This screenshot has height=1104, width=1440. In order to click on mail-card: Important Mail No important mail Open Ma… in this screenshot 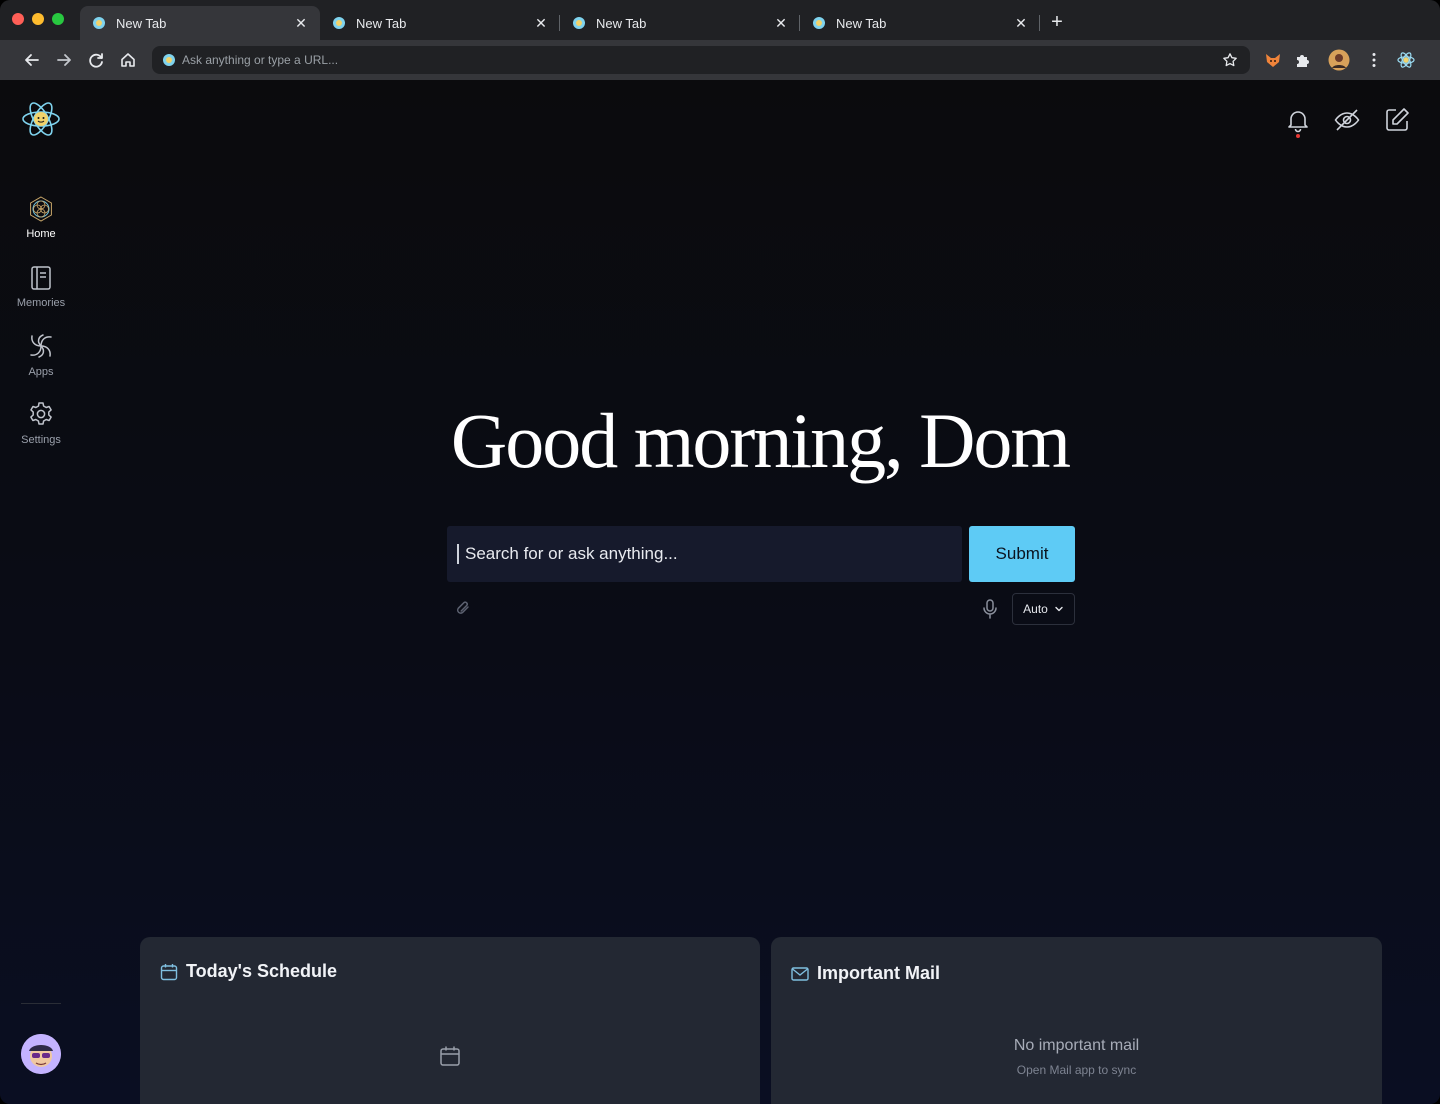, I will do `click(1076, 1020)`.